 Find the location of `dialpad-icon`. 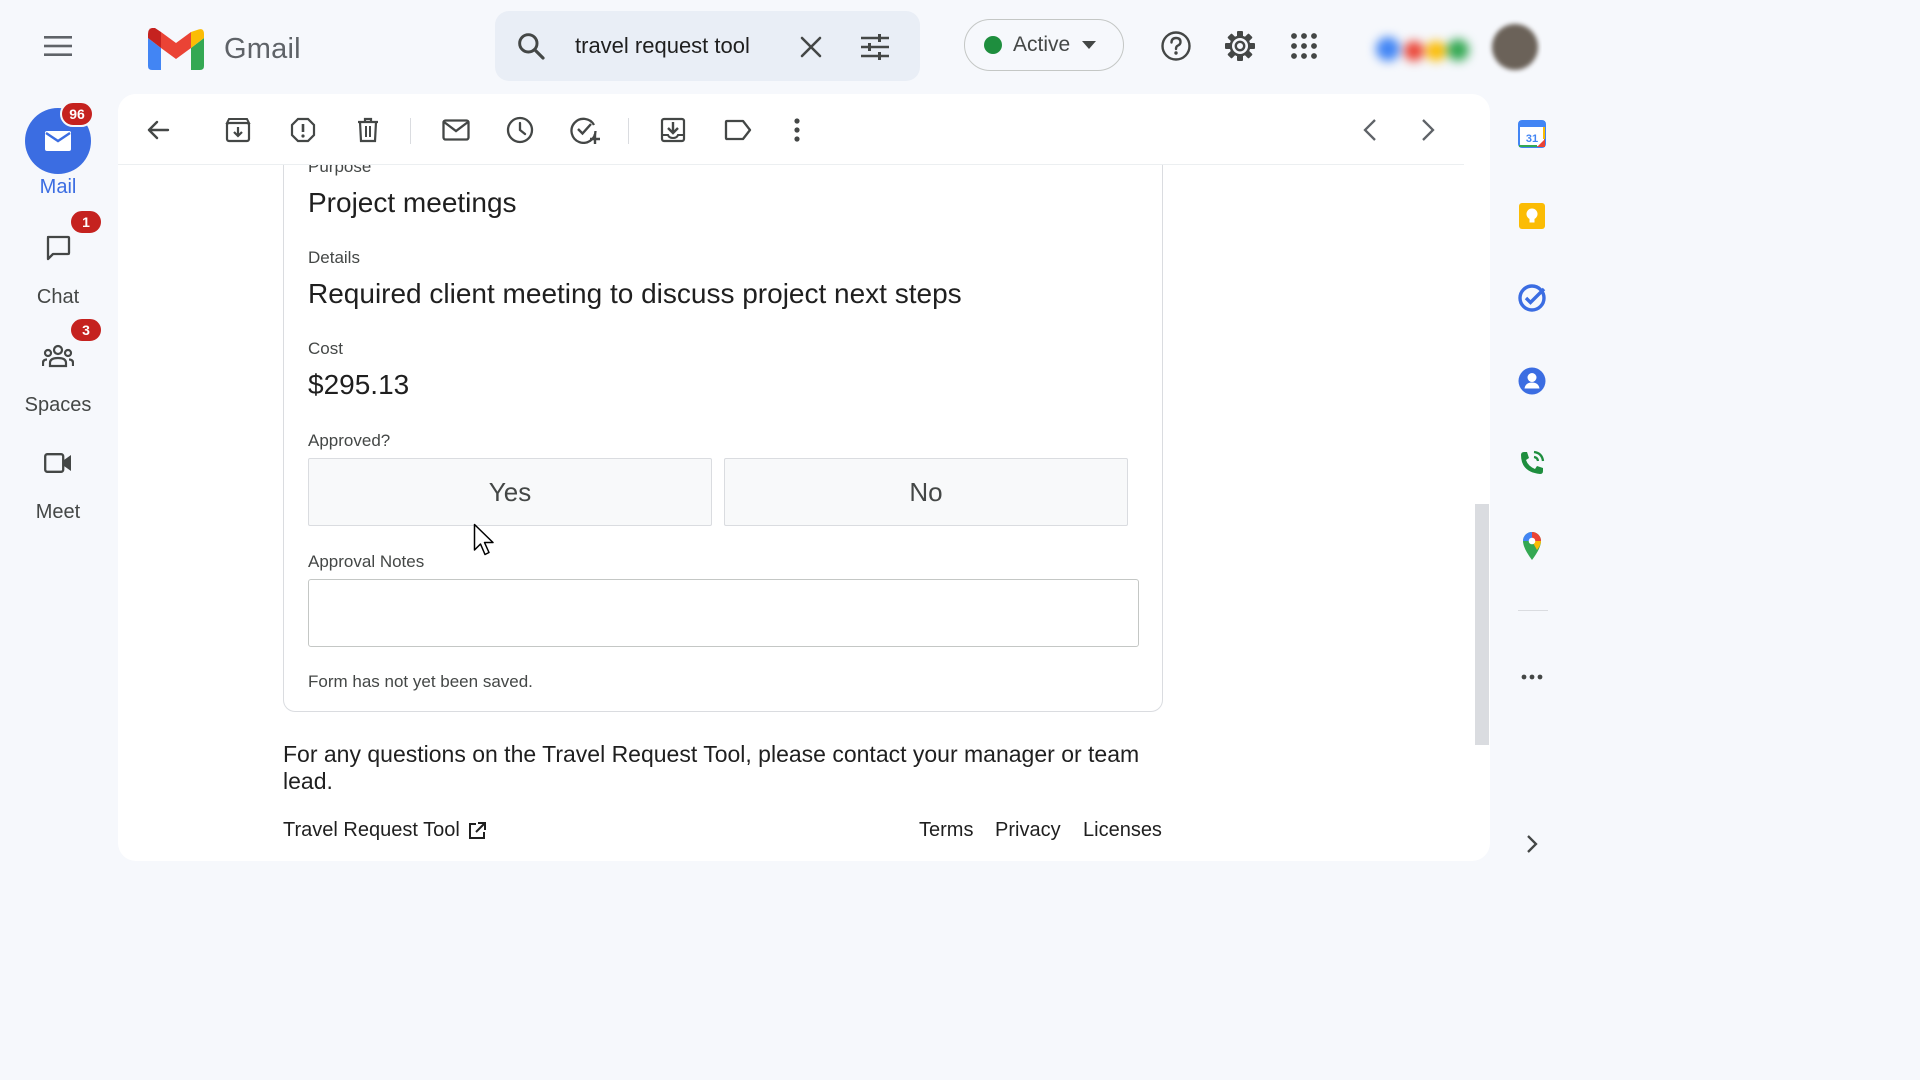

dialpad-icon is located at coordinates (1532, 463).